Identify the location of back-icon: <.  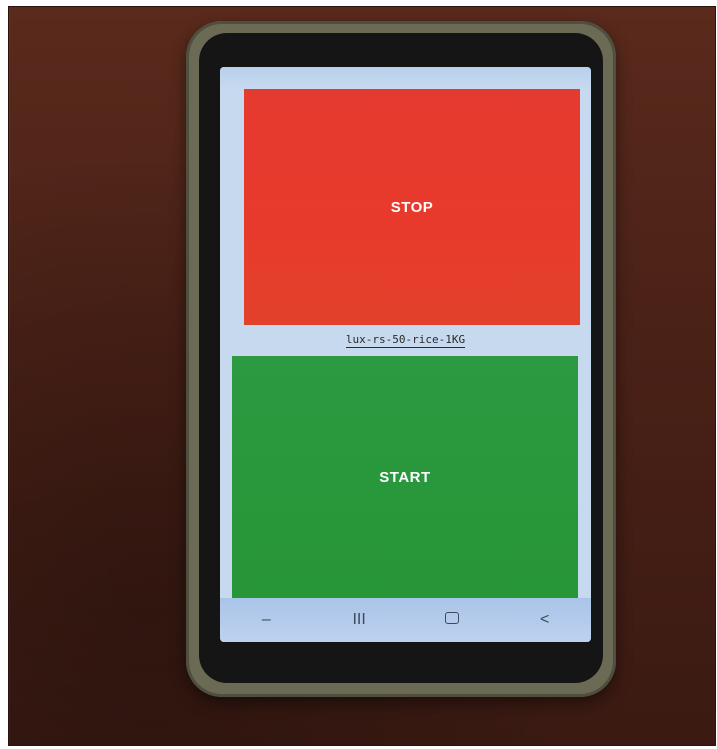
(545, 620).